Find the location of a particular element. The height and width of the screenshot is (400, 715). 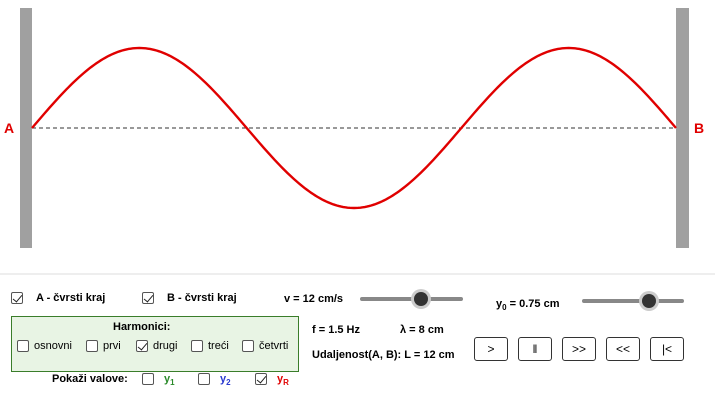

wall-b is located at coordinates (682, 128).